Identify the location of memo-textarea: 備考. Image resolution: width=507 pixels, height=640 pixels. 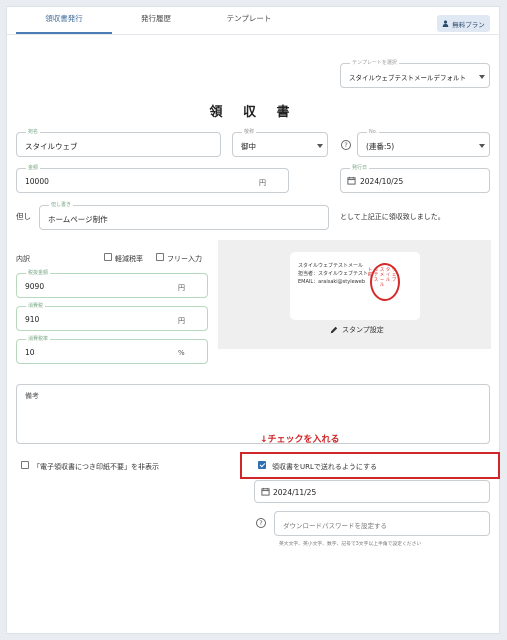
(253, 414).